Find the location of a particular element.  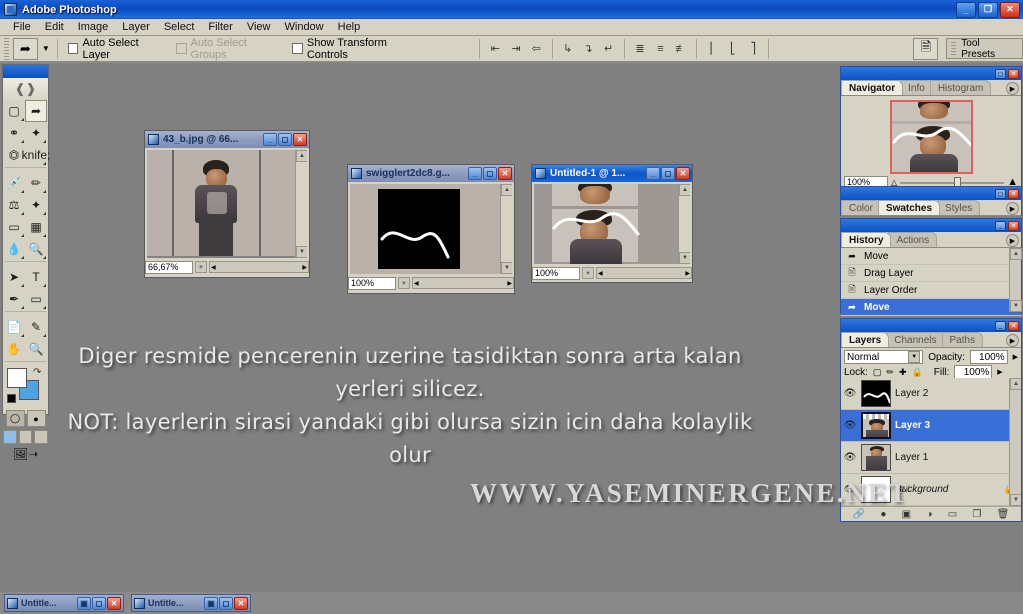

magic-wand-tool-icon: ✦ is located at coordinates (36, 133).